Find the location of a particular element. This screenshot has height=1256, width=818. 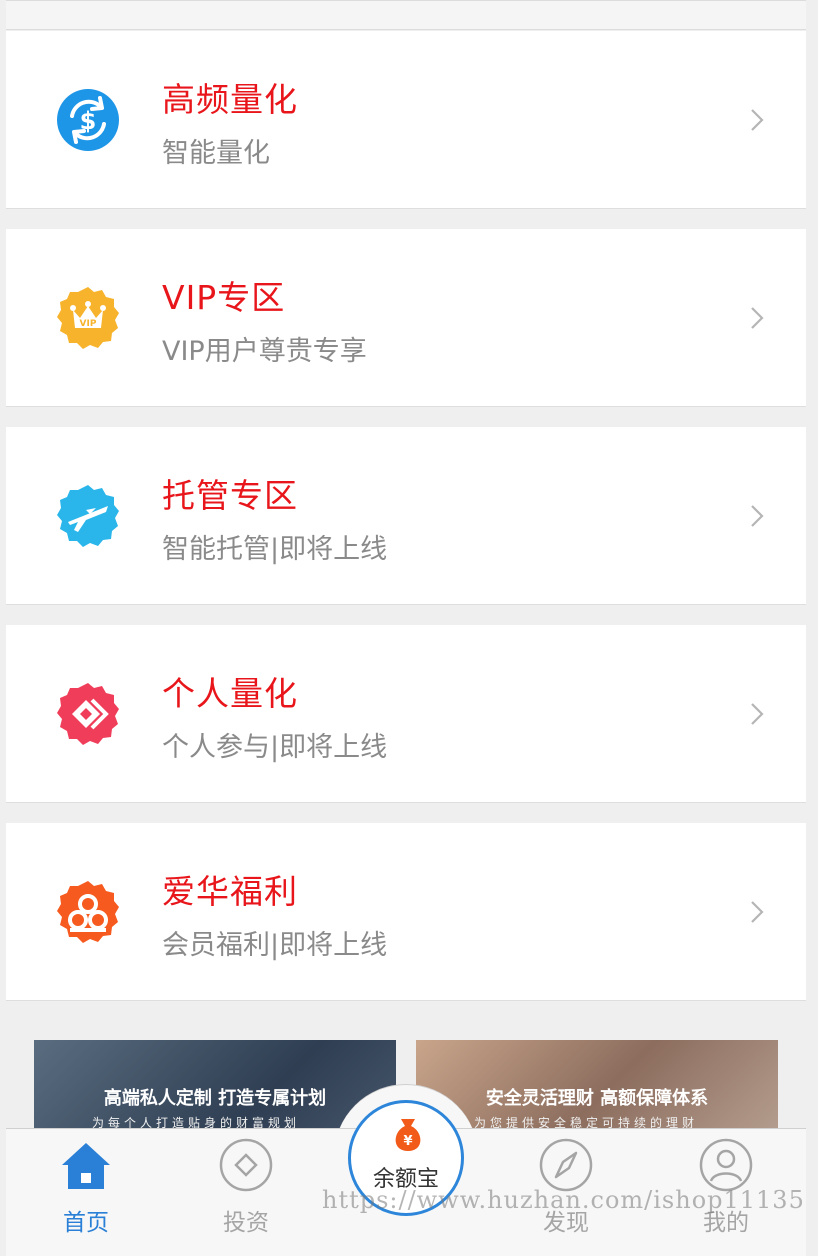

tab-invest: 投资 is located at coordinates (246, 1192).